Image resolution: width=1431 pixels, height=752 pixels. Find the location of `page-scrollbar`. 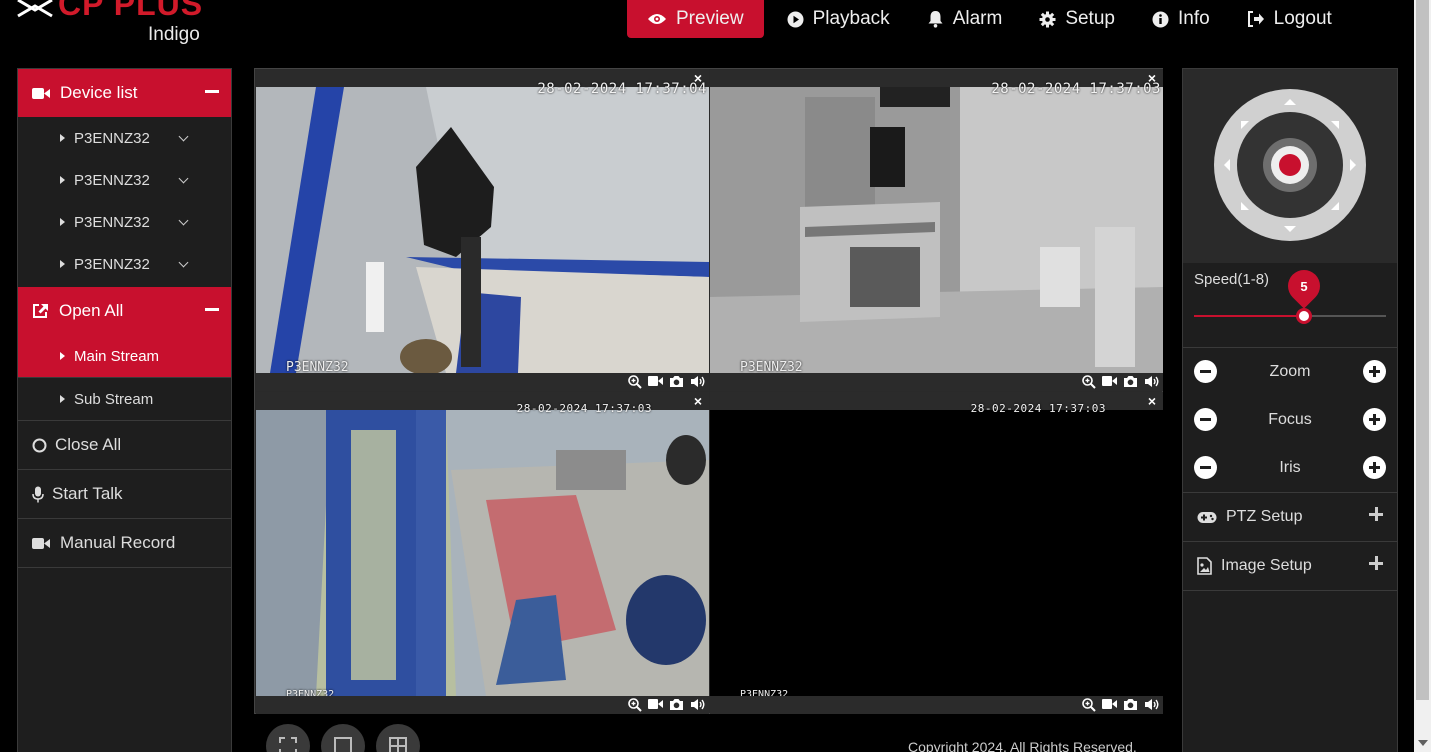

page-scrollbar is located at coordinates (1422, 376).